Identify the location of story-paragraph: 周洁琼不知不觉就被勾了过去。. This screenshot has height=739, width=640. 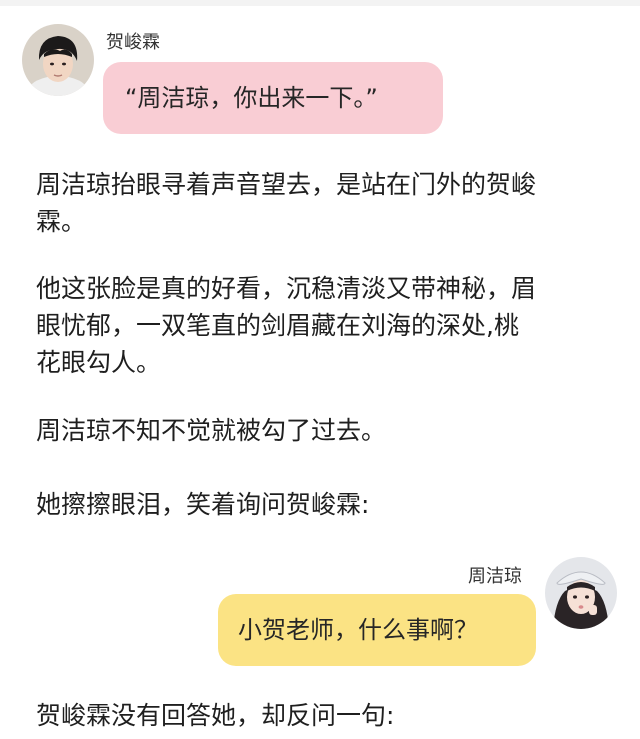
(211, 430).